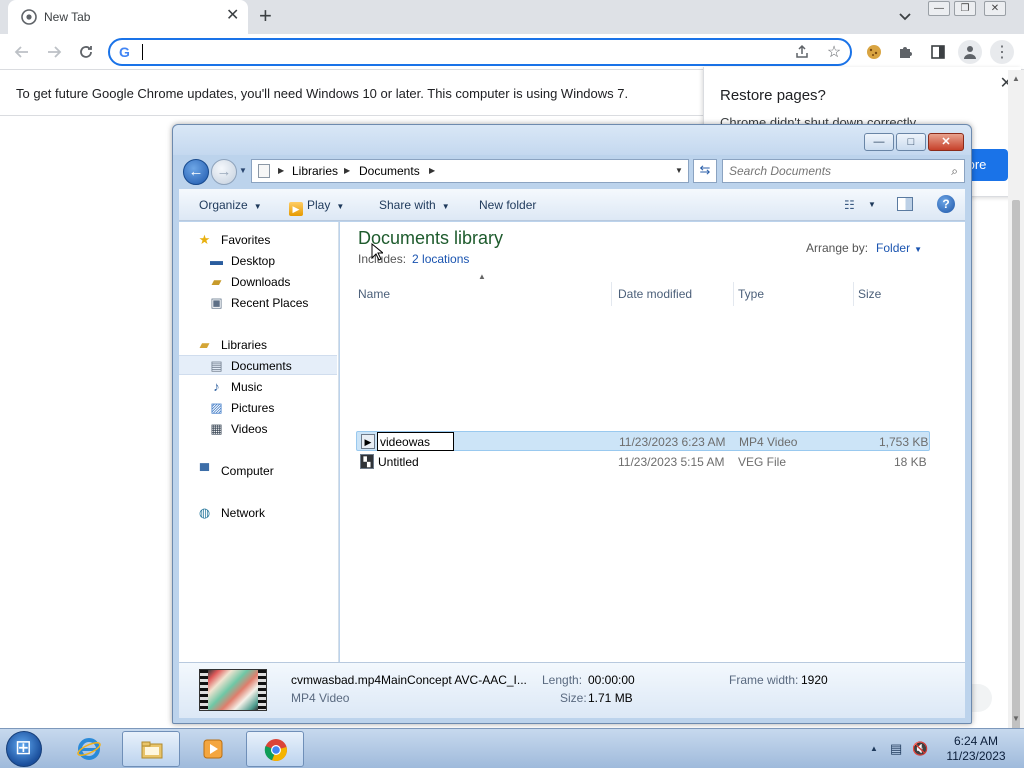  I want to click on file-type: VEG File, so click(762, 462).